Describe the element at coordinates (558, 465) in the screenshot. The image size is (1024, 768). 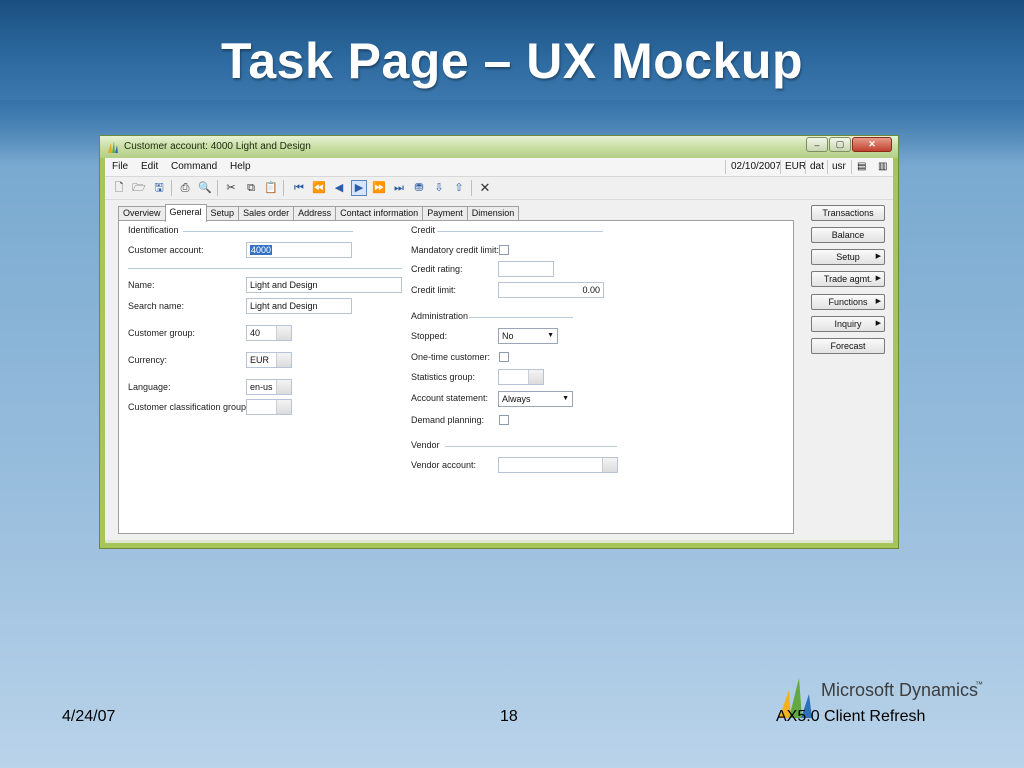
I see `vendor-account-field` at that location.